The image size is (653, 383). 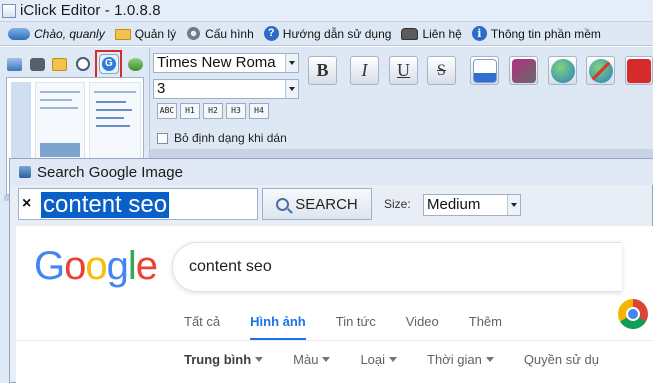 What do you see at coordinates (19, 33) in the screenshot?
I see `iclick-logo-icon` at bounding box center [19, 33].